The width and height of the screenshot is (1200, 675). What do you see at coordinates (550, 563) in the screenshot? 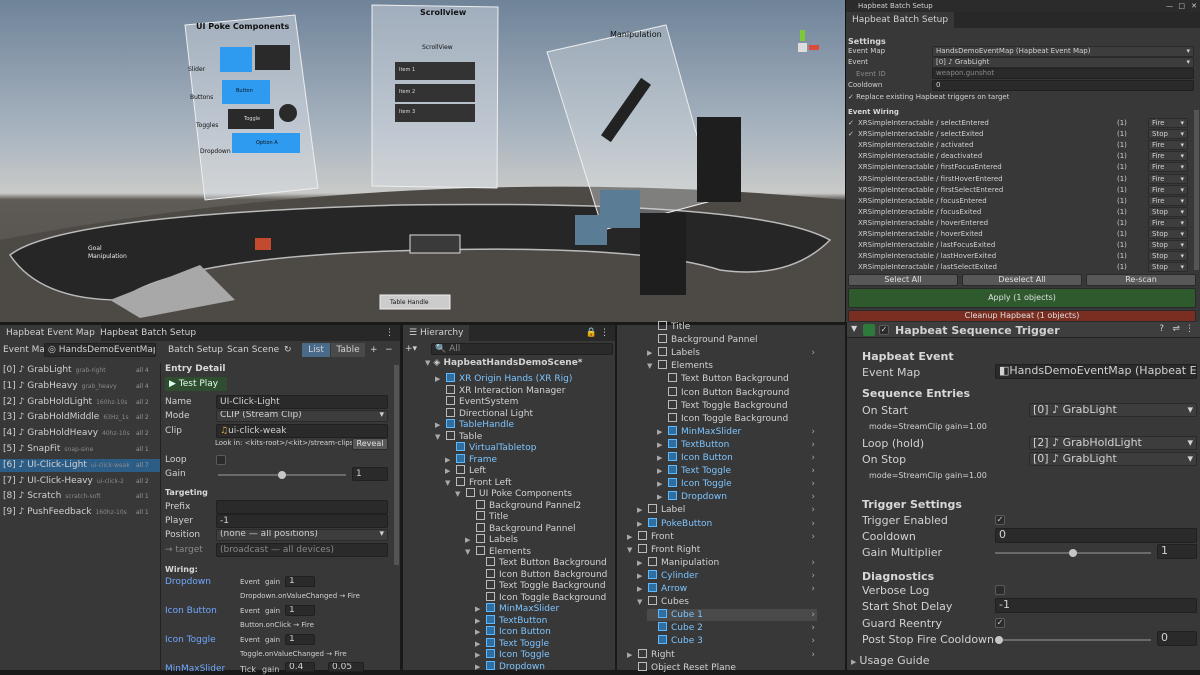
I see `hierarchy-item: Text Button Background` at bounding box center [550, 563].